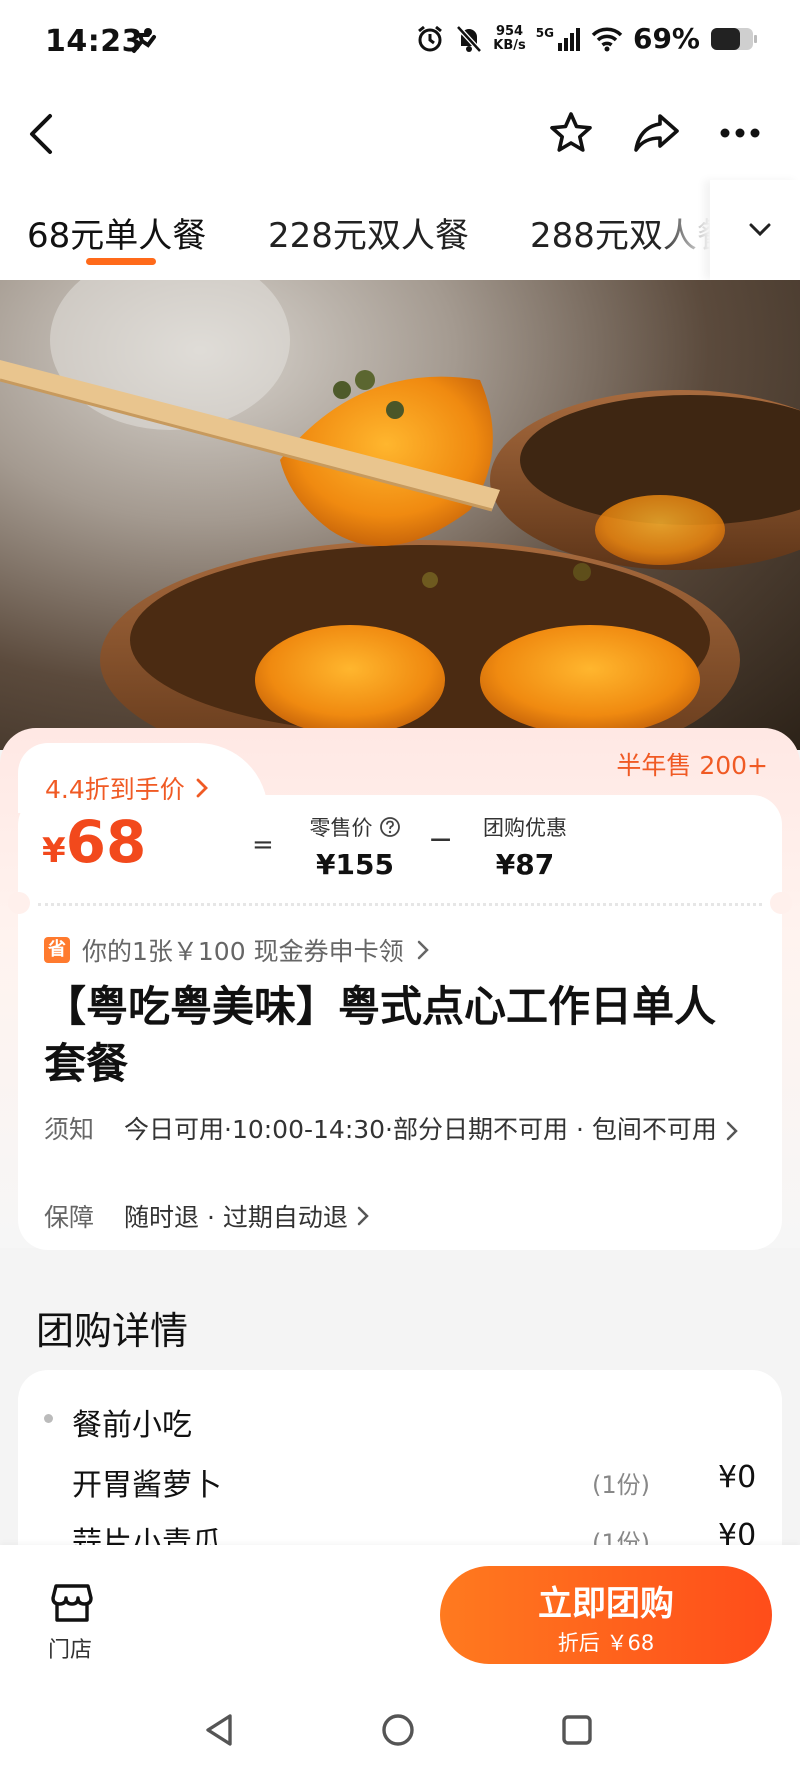 The height and width of the screenshot is (1778, 800). What do you see at coordinates (57, 950) in the screenshot?
I see `coupon-icon: 省` at bounding box center [57, 950].